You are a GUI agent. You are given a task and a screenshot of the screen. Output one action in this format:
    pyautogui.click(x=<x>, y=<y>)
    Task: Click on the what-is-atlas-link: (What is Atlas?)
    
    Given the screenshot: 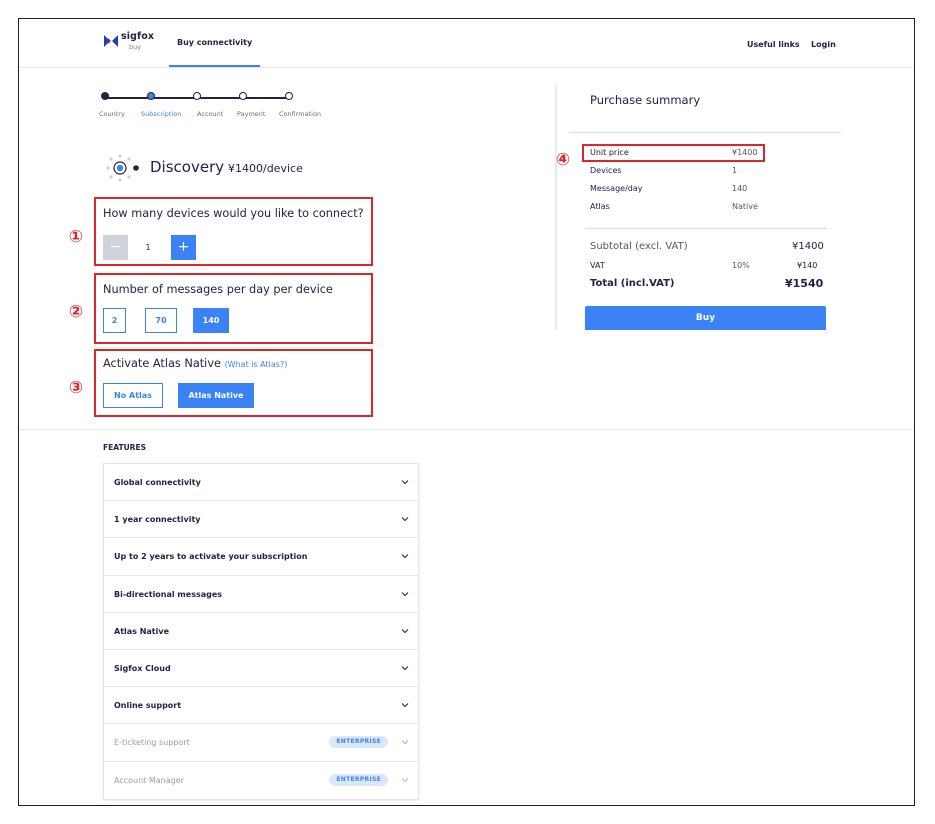 What is the action you would take?
    pyautogui.click(x=256, y=364)
    